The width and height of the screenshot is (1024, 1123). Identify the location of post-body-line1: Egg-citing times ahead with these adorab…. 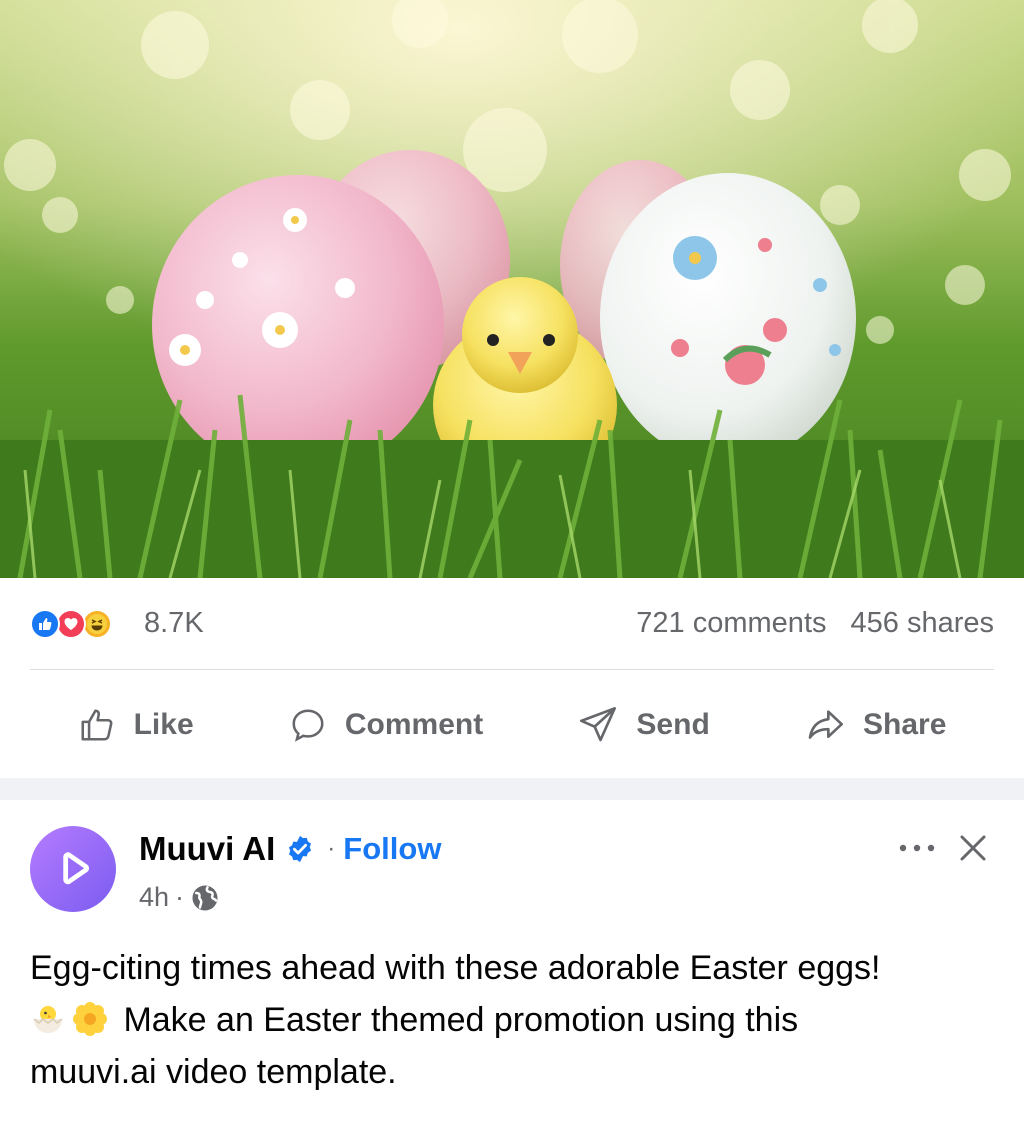
(455, 968).